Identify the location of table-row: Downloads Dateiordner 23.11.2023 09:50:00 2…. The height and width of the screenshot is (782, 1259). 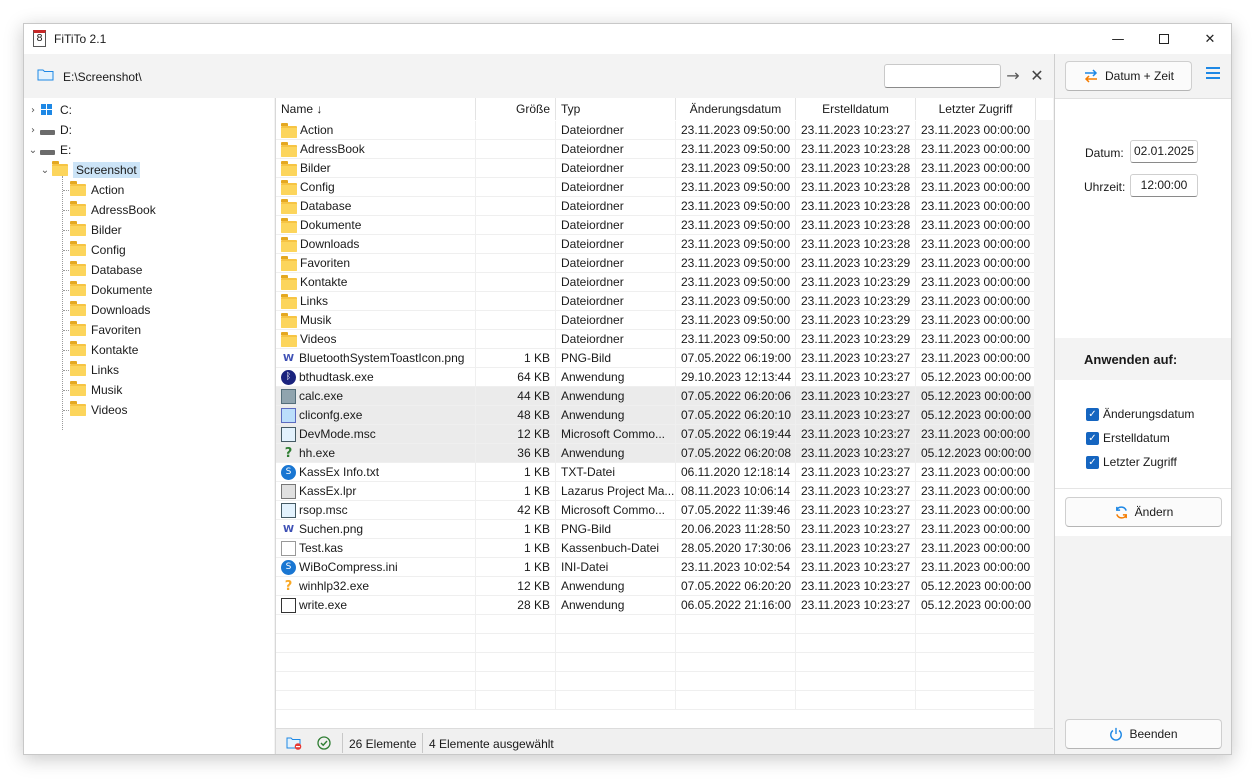
(656, 244).